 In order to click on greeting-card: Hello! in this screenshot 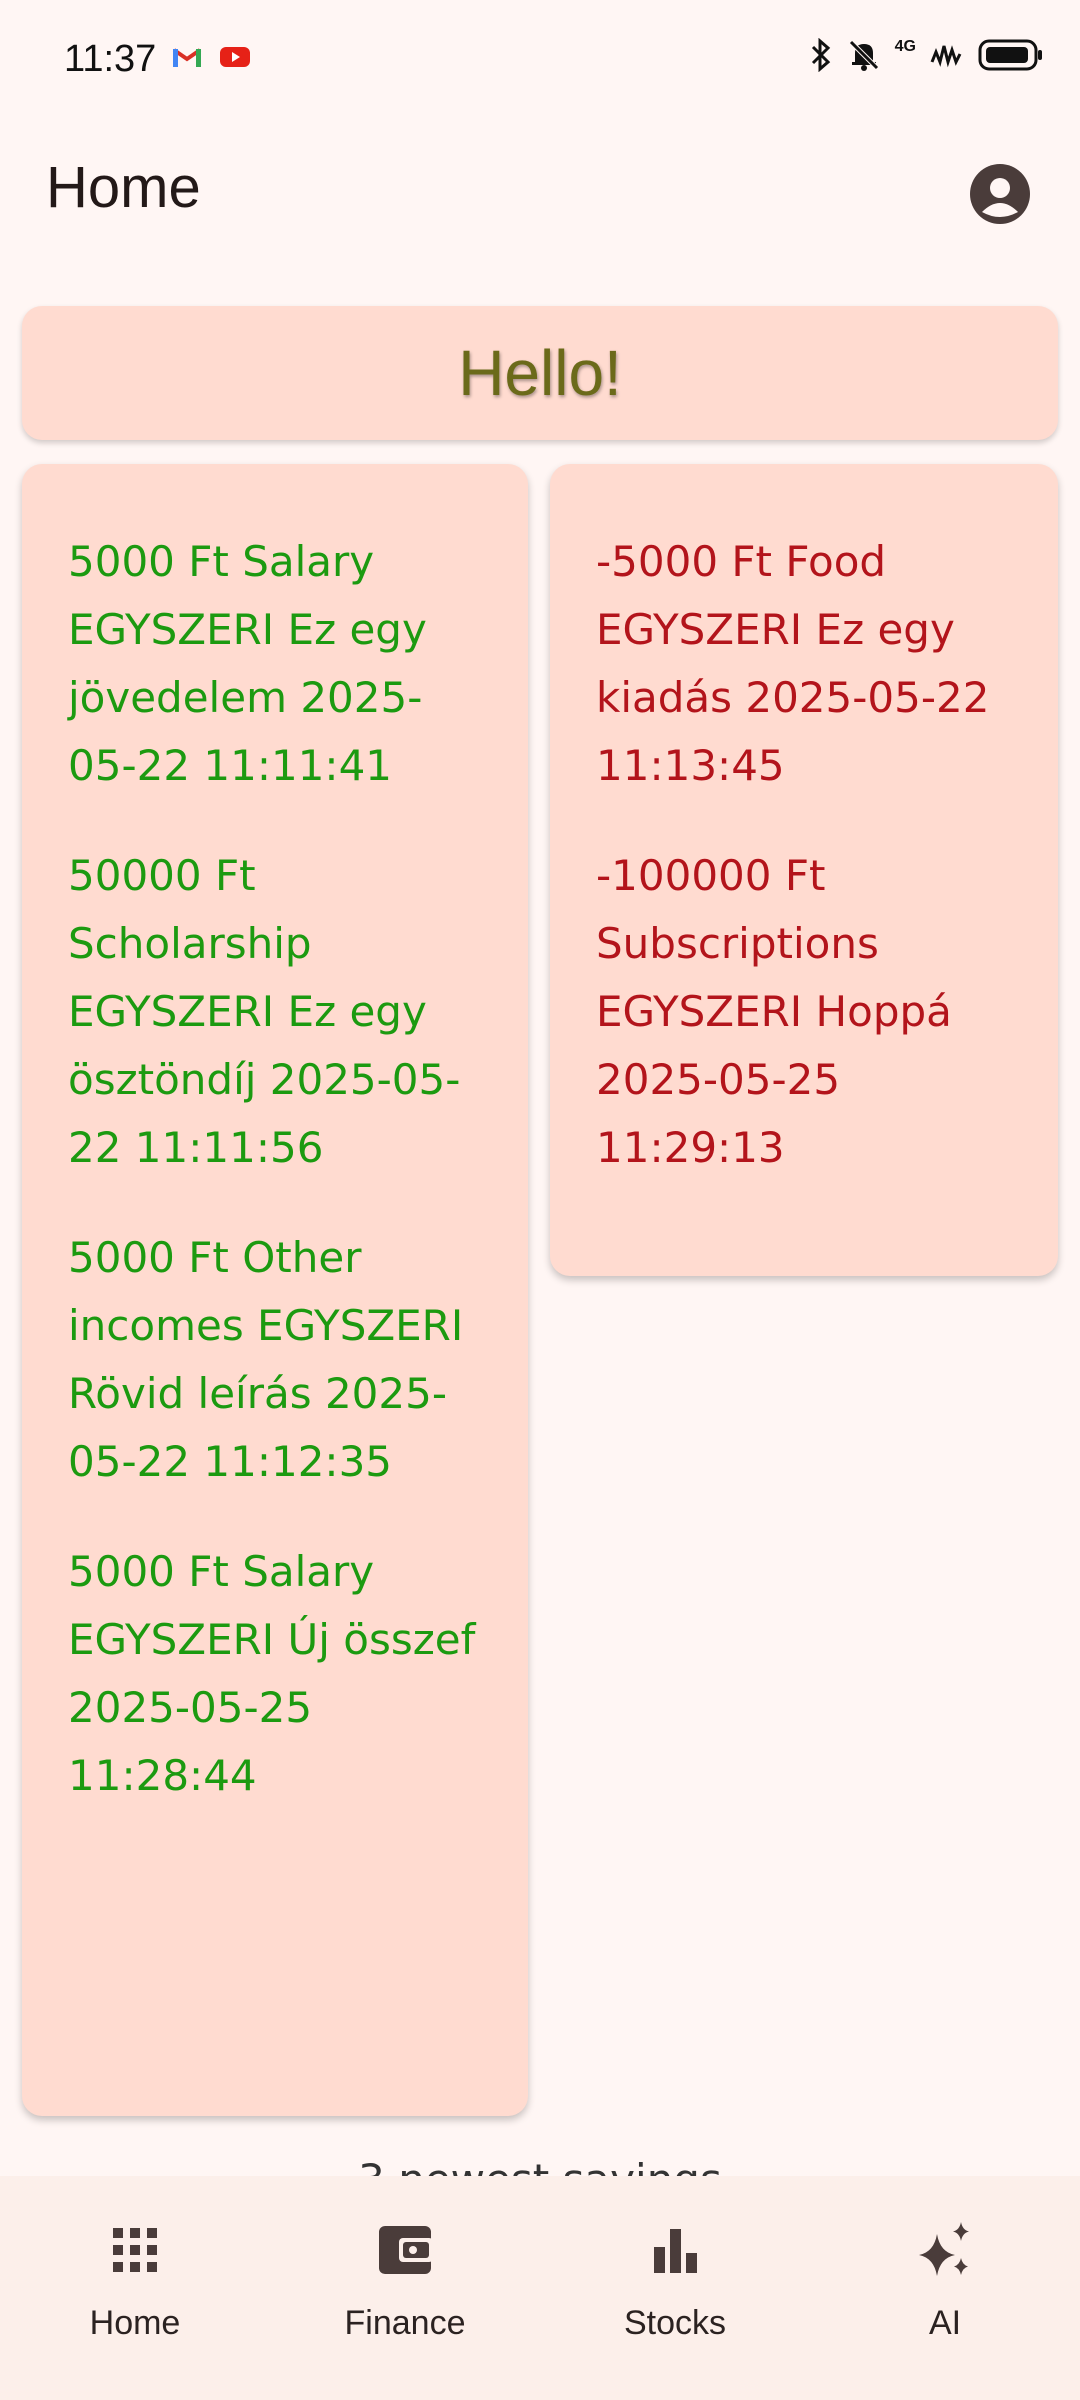, I will do `click(540, 373)`.